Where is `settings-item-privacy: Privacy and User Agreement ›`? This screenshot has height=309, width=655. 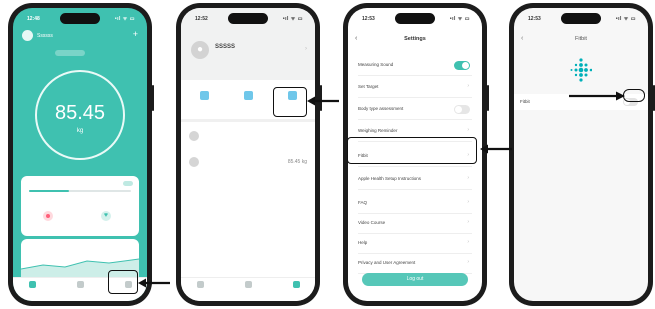 settings-item-privacy: Privacy and User Agreement › is located at coordinates (415, 264).